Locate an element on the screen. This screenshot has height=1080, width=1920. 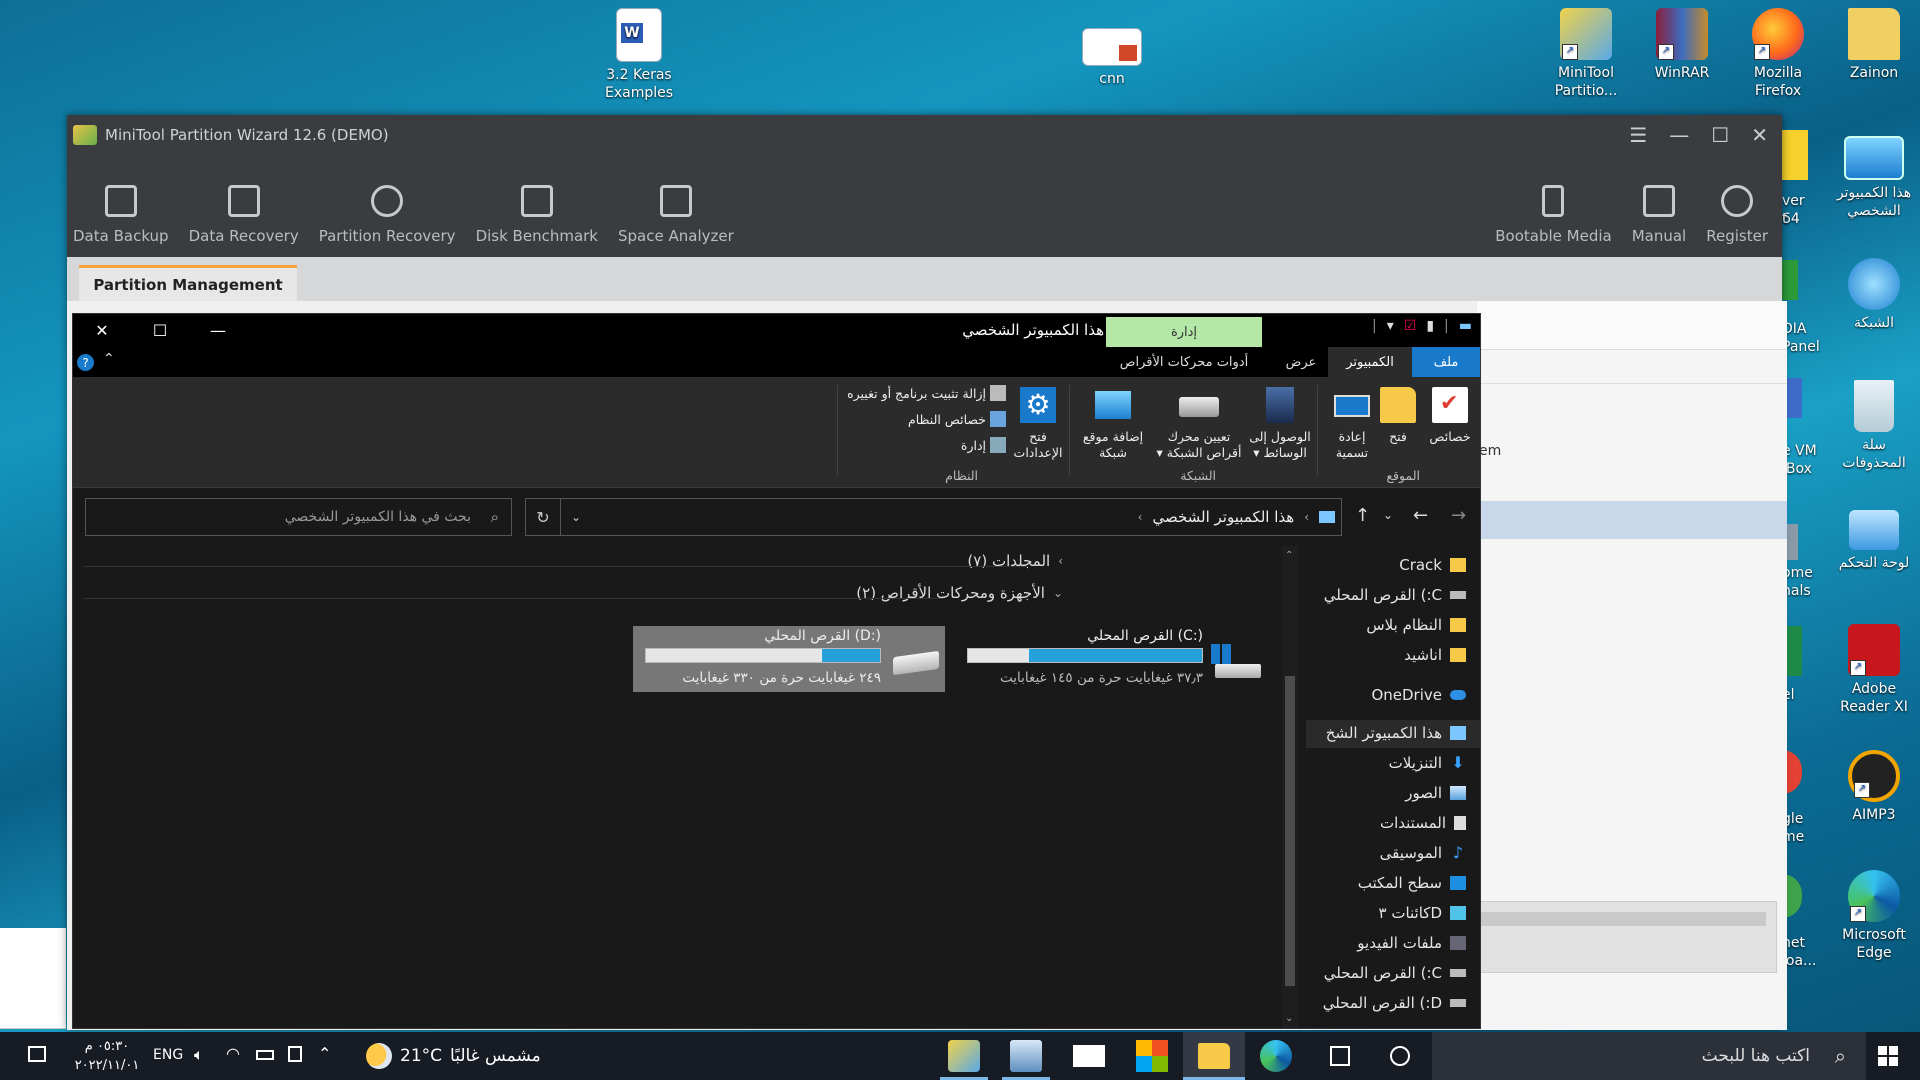
partition-recovery-button: Partition Recovery is located at coordinates (387, 221).